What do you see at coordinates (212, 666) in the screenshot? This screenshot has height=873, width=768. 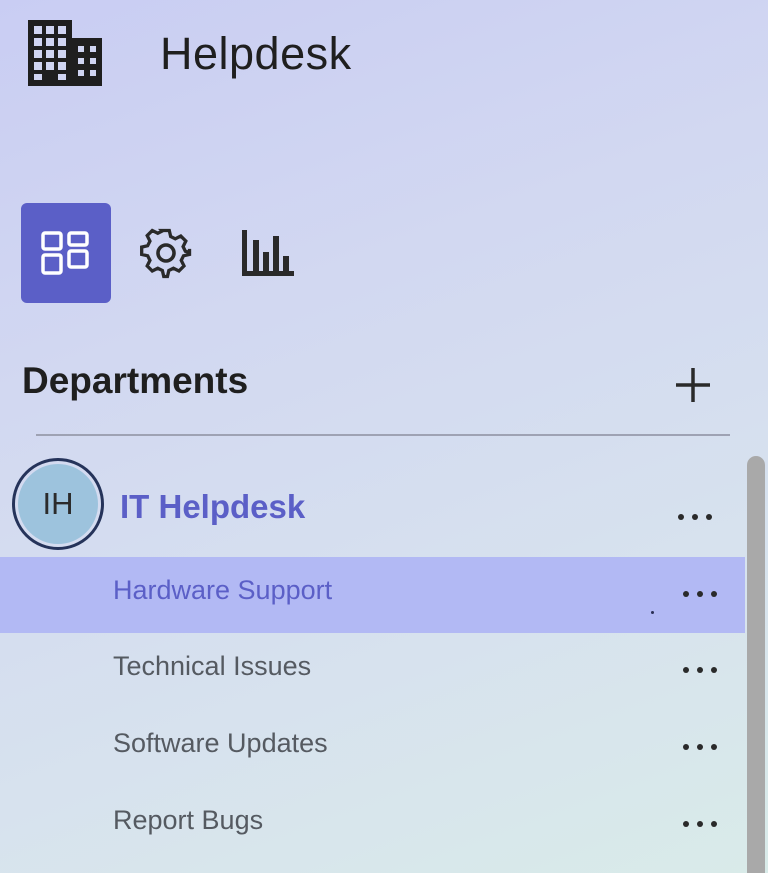 I see `list-item-label: Technical Issues` at bounding box center [212, 666].